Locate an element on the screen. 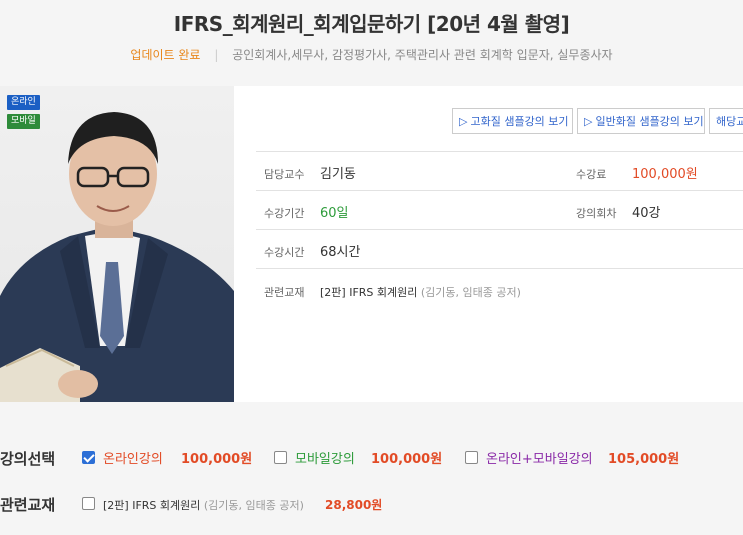 This screenshot has width=743, height=535. textbook-label: 관련교재 is located at coordinates (284, 292).